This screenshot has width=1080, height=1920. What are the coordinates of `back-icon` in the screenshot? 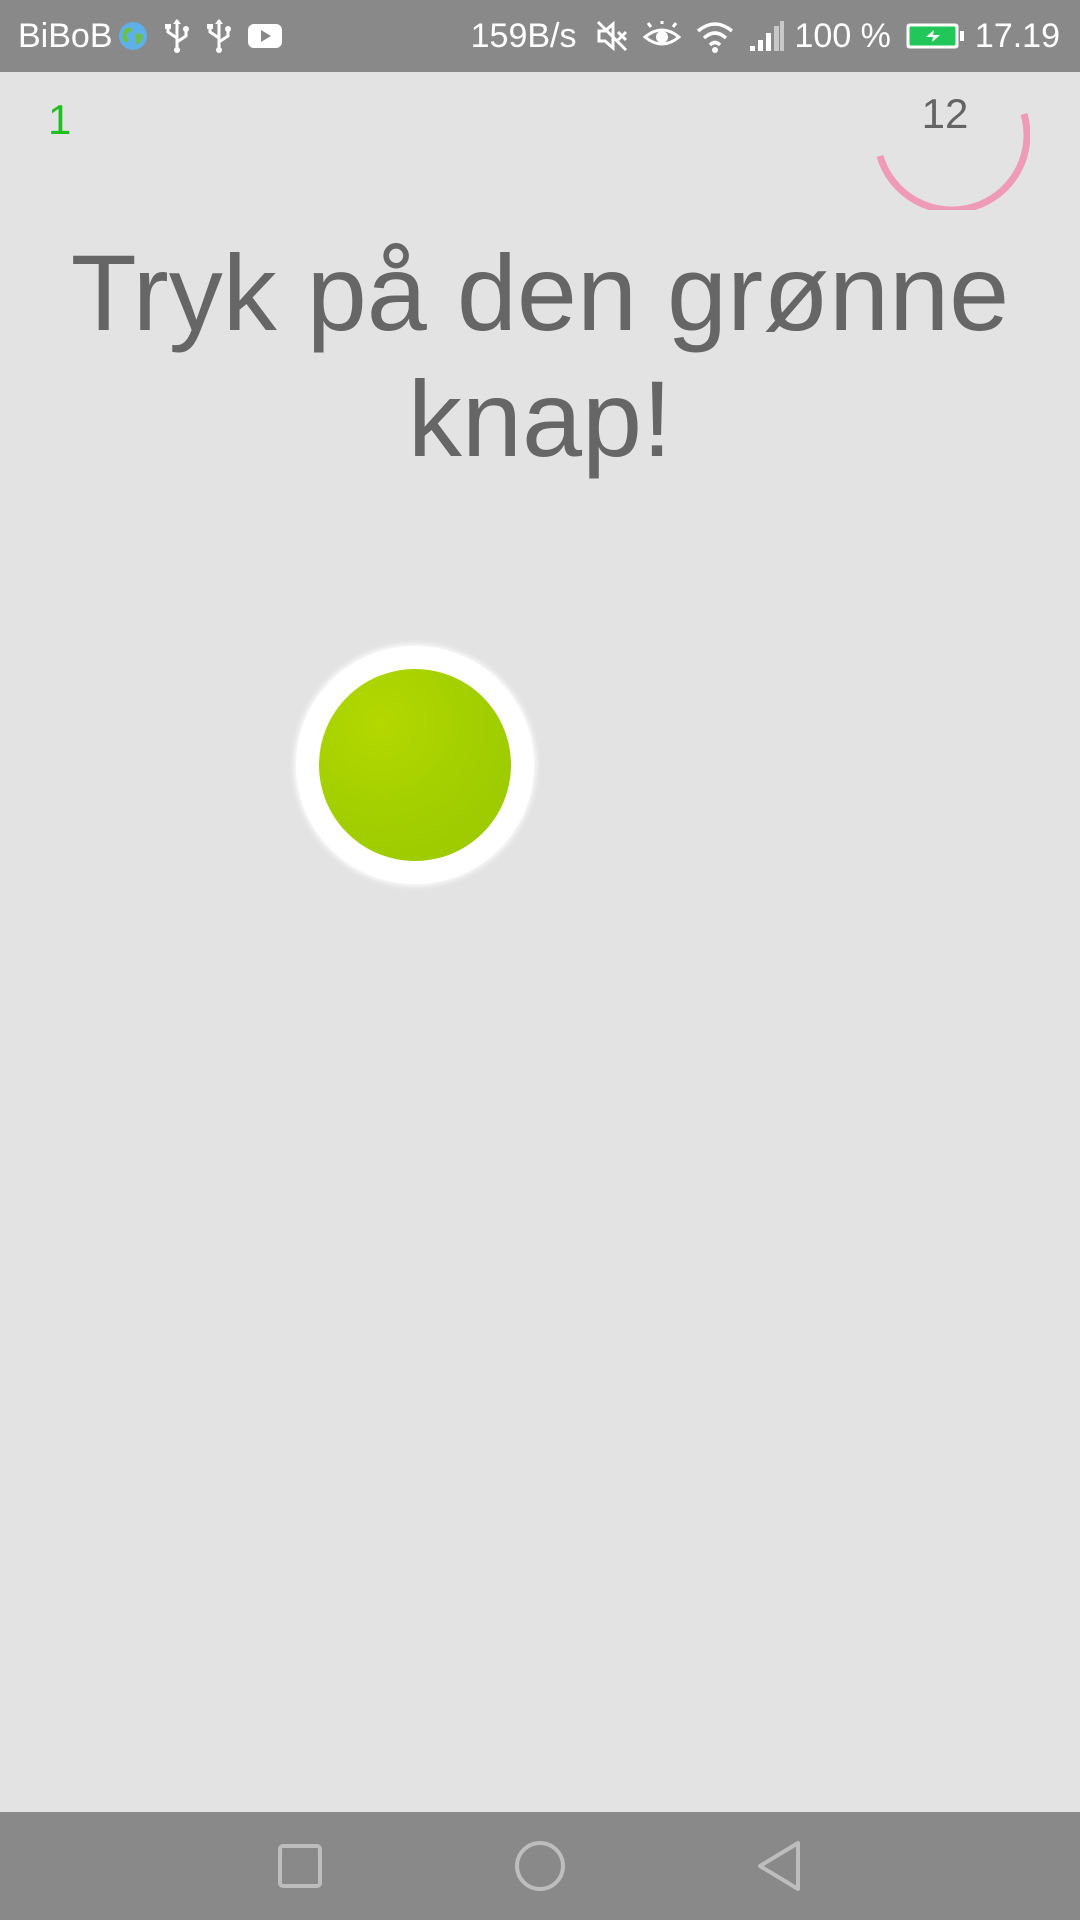 It's located at (779, 1866).